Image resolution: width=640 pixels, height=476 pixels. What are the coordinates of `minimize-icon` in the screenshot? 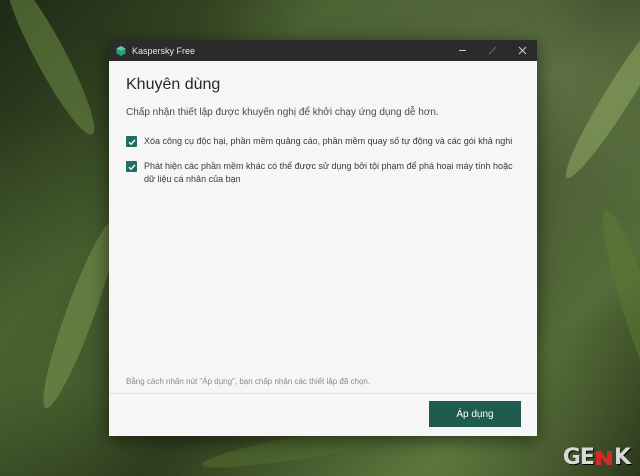 It's located at (462, 50).